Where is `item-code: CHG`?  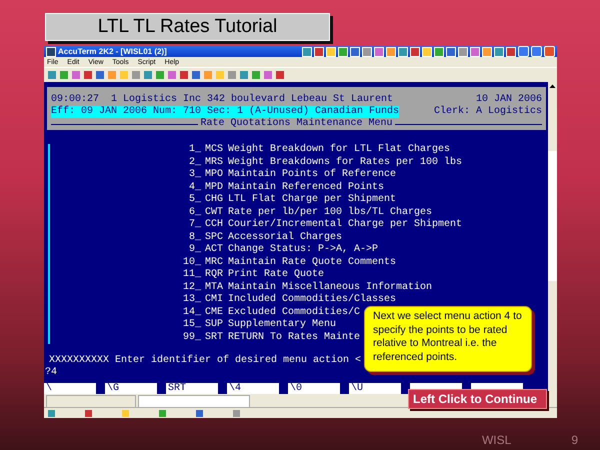 item-code: CHG is located at coordinates (214, 200).